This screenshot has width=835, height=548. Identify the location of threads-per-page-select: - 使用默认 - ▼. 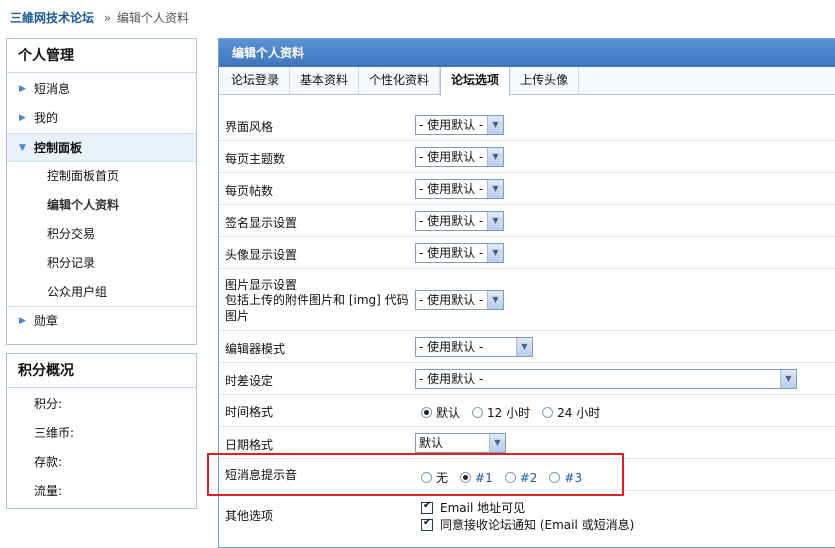
(459, 157).